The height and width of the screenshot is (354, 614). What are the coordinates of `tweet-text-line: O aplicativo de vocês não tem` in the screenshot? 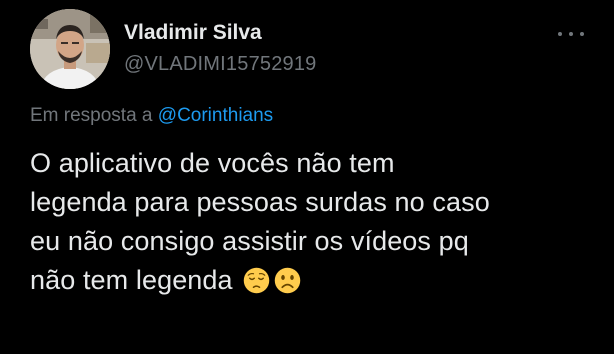 It's located at (212, 163).